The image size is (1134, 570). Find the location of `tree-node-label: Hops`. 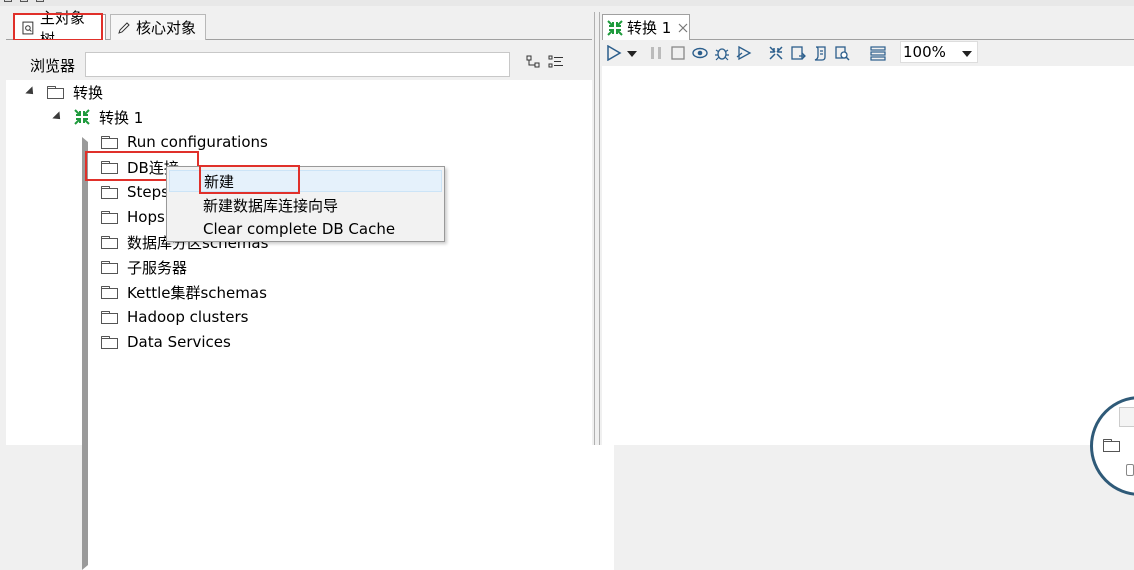

tree-node-label: Hops is located at coordinates (146, 217).